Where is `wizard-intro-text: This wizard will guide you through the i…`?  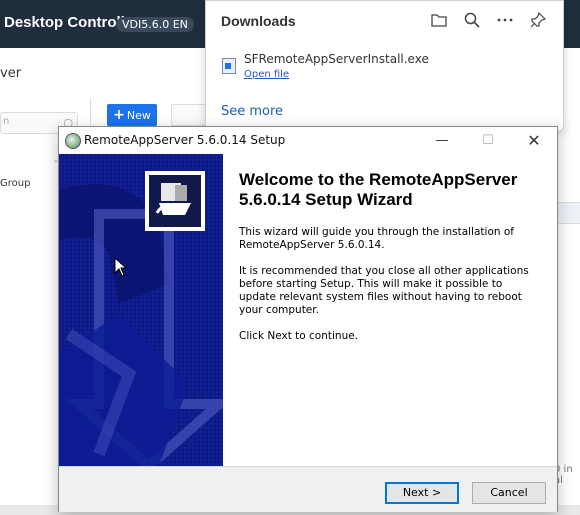 wizard-intro-text: This wizard will guide you through the i… is located at coordinates (376, 238).